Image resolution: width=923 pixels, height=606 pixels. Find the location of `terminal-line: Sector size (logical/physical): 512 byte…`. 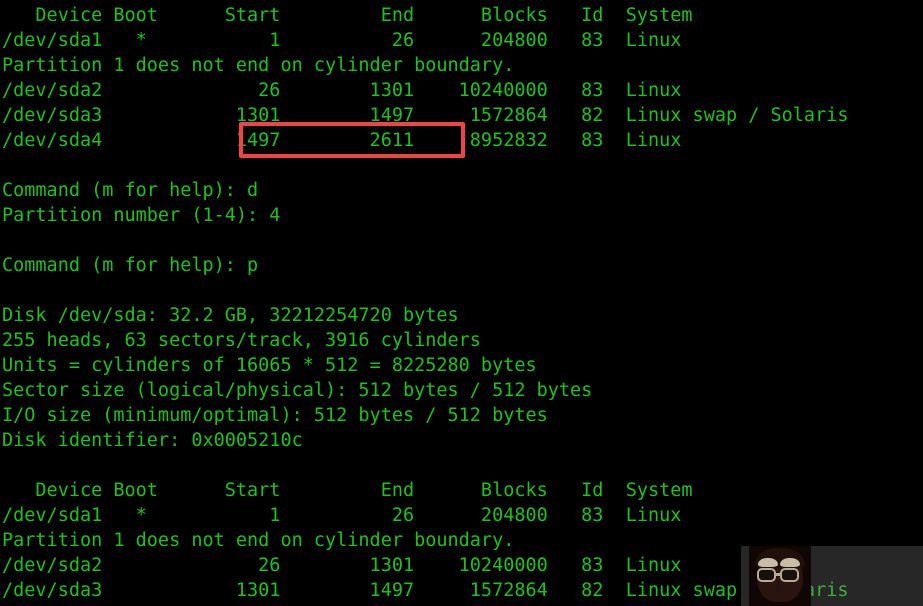

terminal-line: Sector size (logical/physical): 512 byte… is located at coordinates (297, 390).